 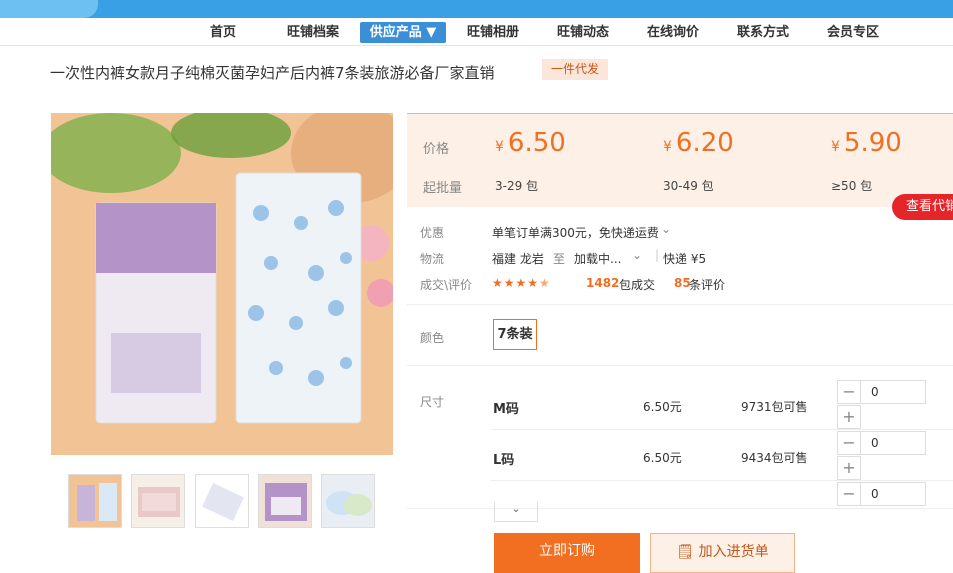 I want to click on price-tier-3: ¥5.90, so click(x=866, y=143).